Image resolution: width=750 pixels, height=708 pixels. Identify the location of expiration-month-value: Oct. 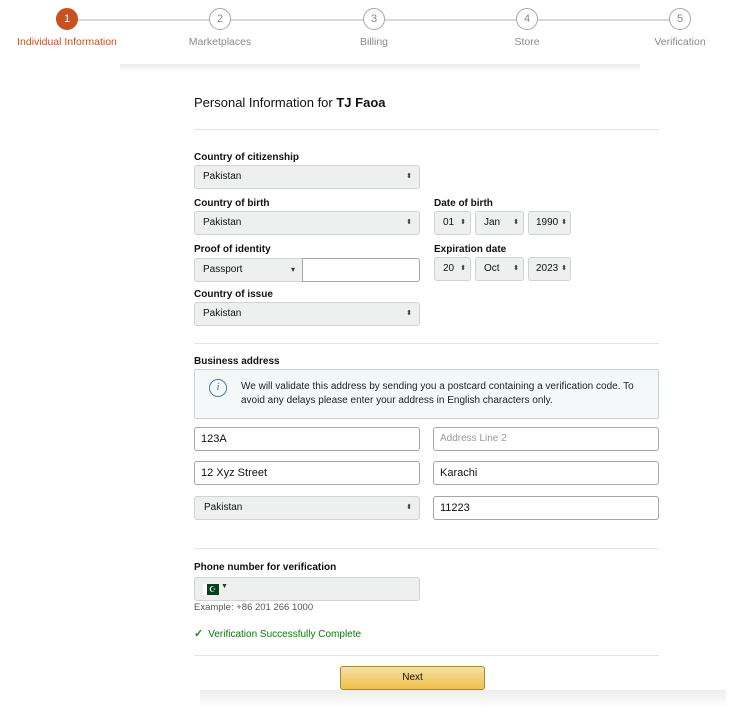
(492, 268).